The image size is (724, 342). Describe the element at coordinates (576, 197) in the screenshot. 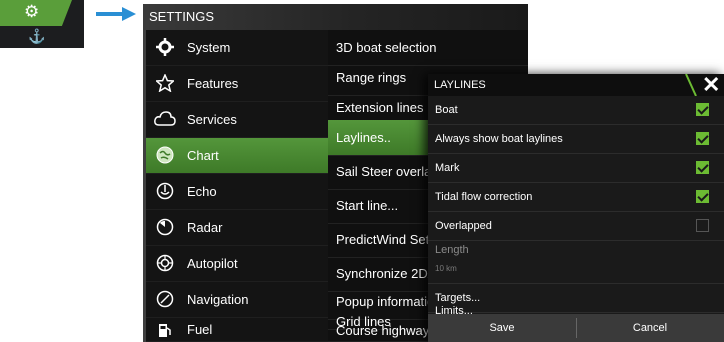

I see `row-tidal-flow-correction: Tidal flow correction` at that location.